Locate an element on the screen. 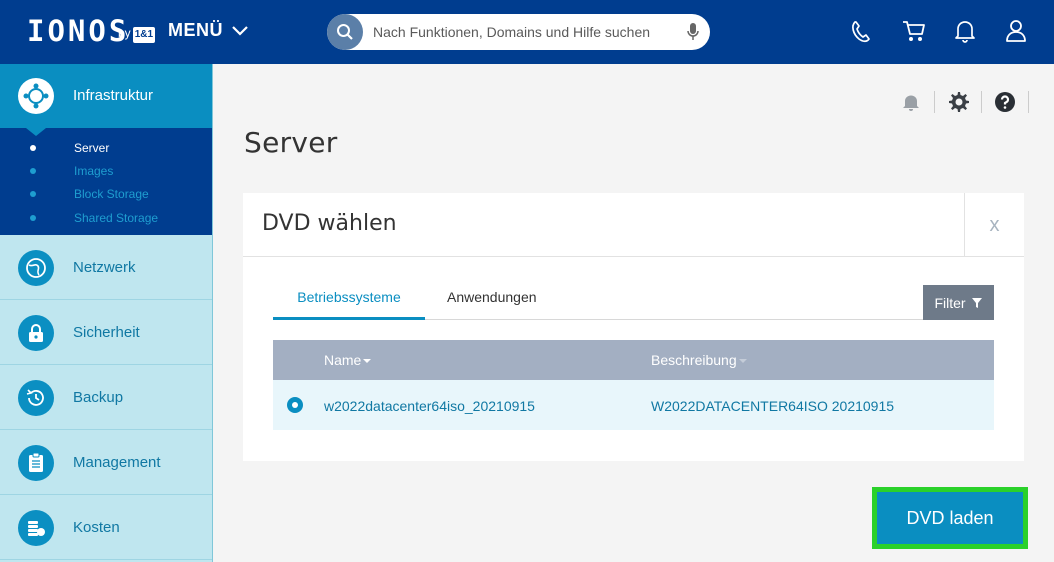  menu-label: MENÜ is located at coordinates (195, 30).